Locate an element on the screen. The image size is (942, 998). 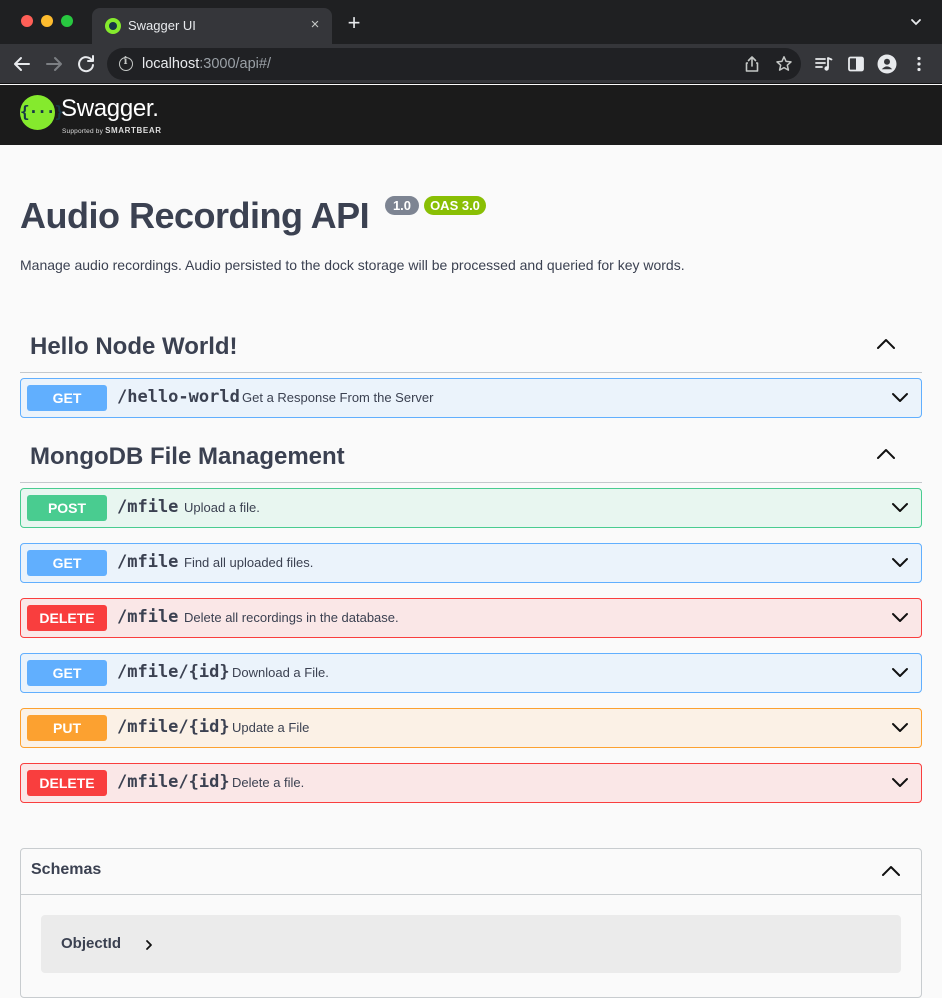
swagger-favicon-icon is located at coordinates (113, 26).